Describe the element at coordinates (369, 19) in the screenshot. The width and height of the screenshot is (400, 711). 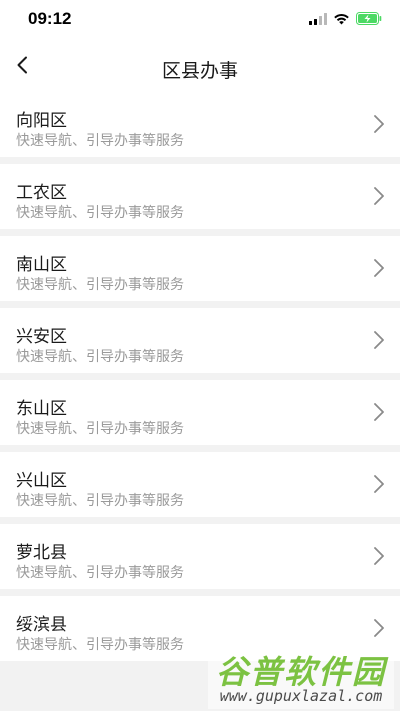
I see `battery-charging-icon` at that location.